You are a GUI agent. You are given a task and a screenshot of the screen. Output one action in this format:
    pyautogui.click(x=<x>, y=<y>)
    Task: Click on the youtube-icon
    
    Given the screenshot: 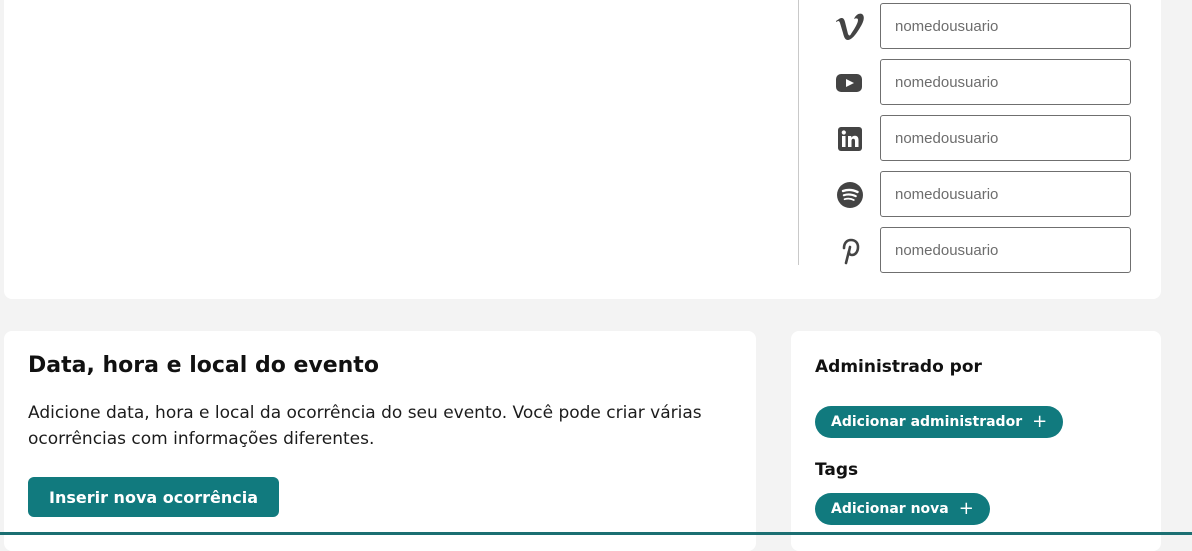 What is the action you would take?
    pyautogui.click(x=850, y=83)
    